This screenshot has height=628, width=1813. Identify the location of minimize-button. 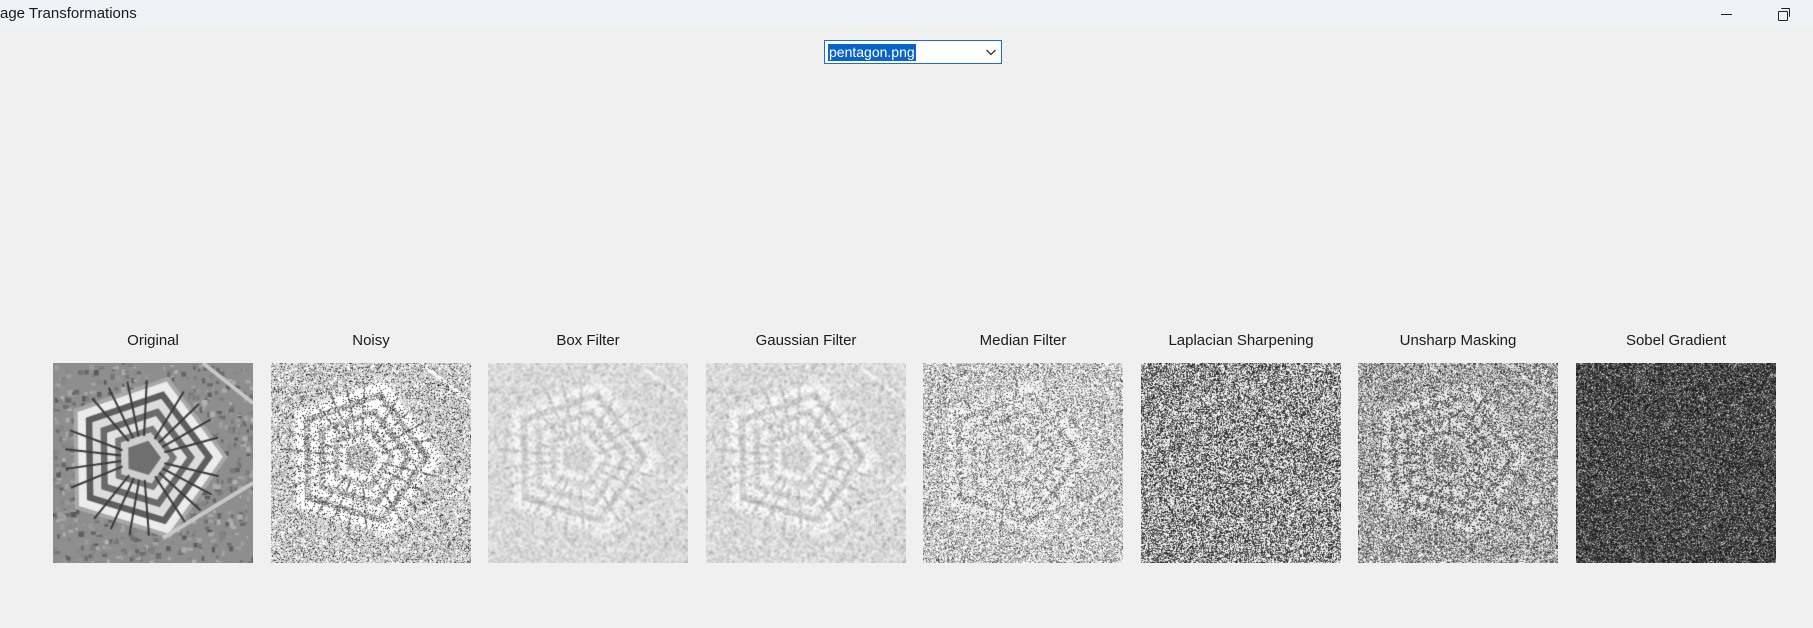
(1726, 14).